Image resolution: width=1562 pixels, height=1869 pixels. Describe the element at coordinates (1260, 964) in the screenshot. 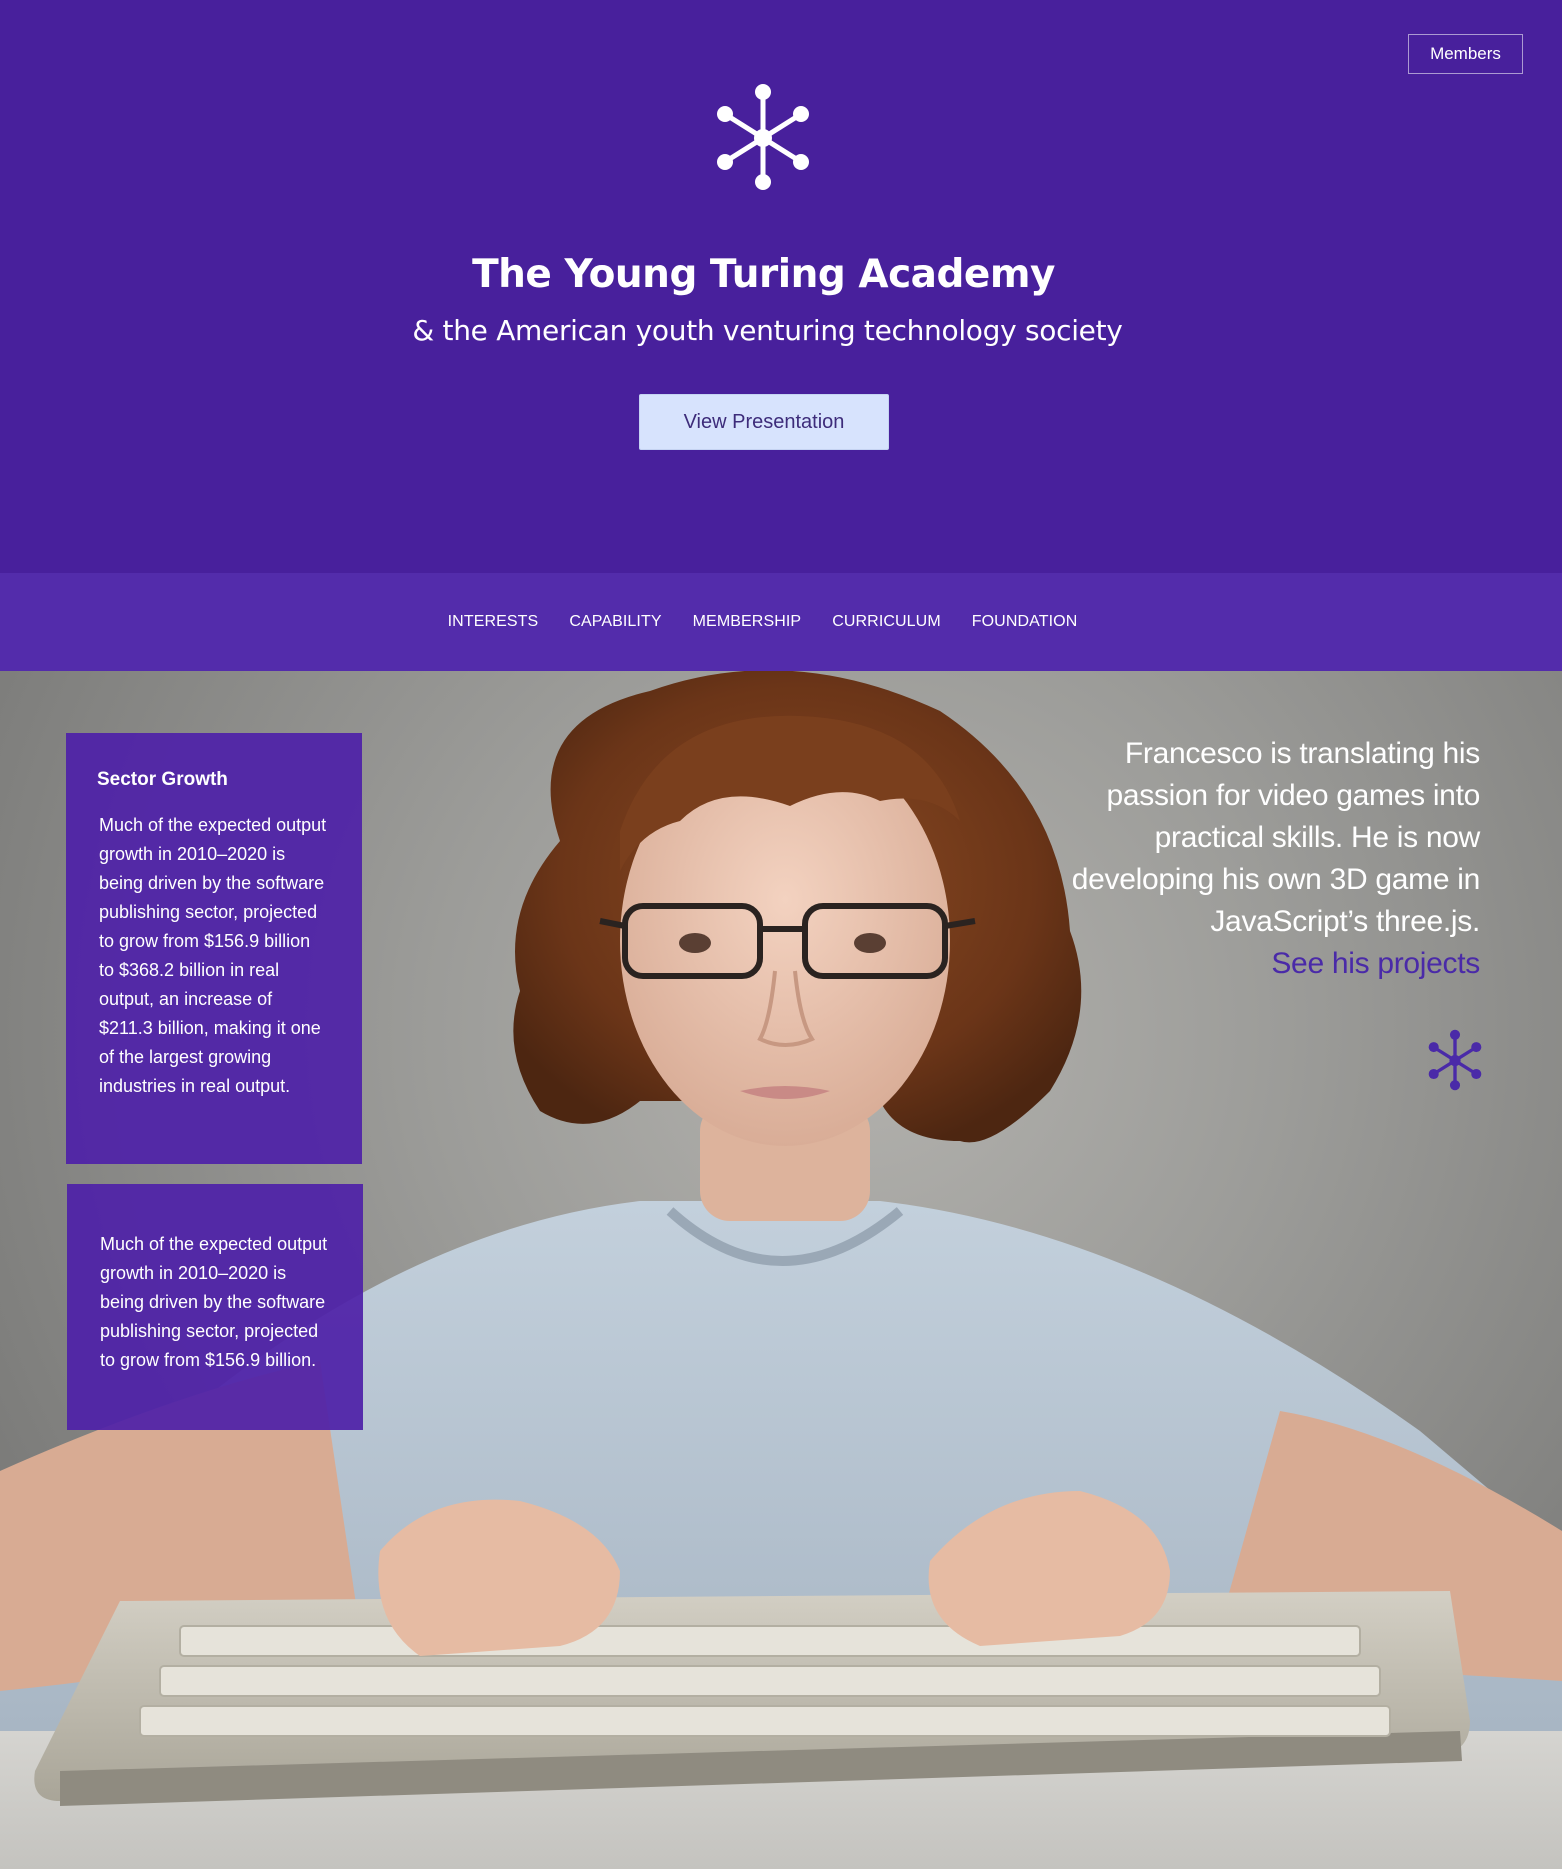

I see `see-projects-link: See his projects` at that location.